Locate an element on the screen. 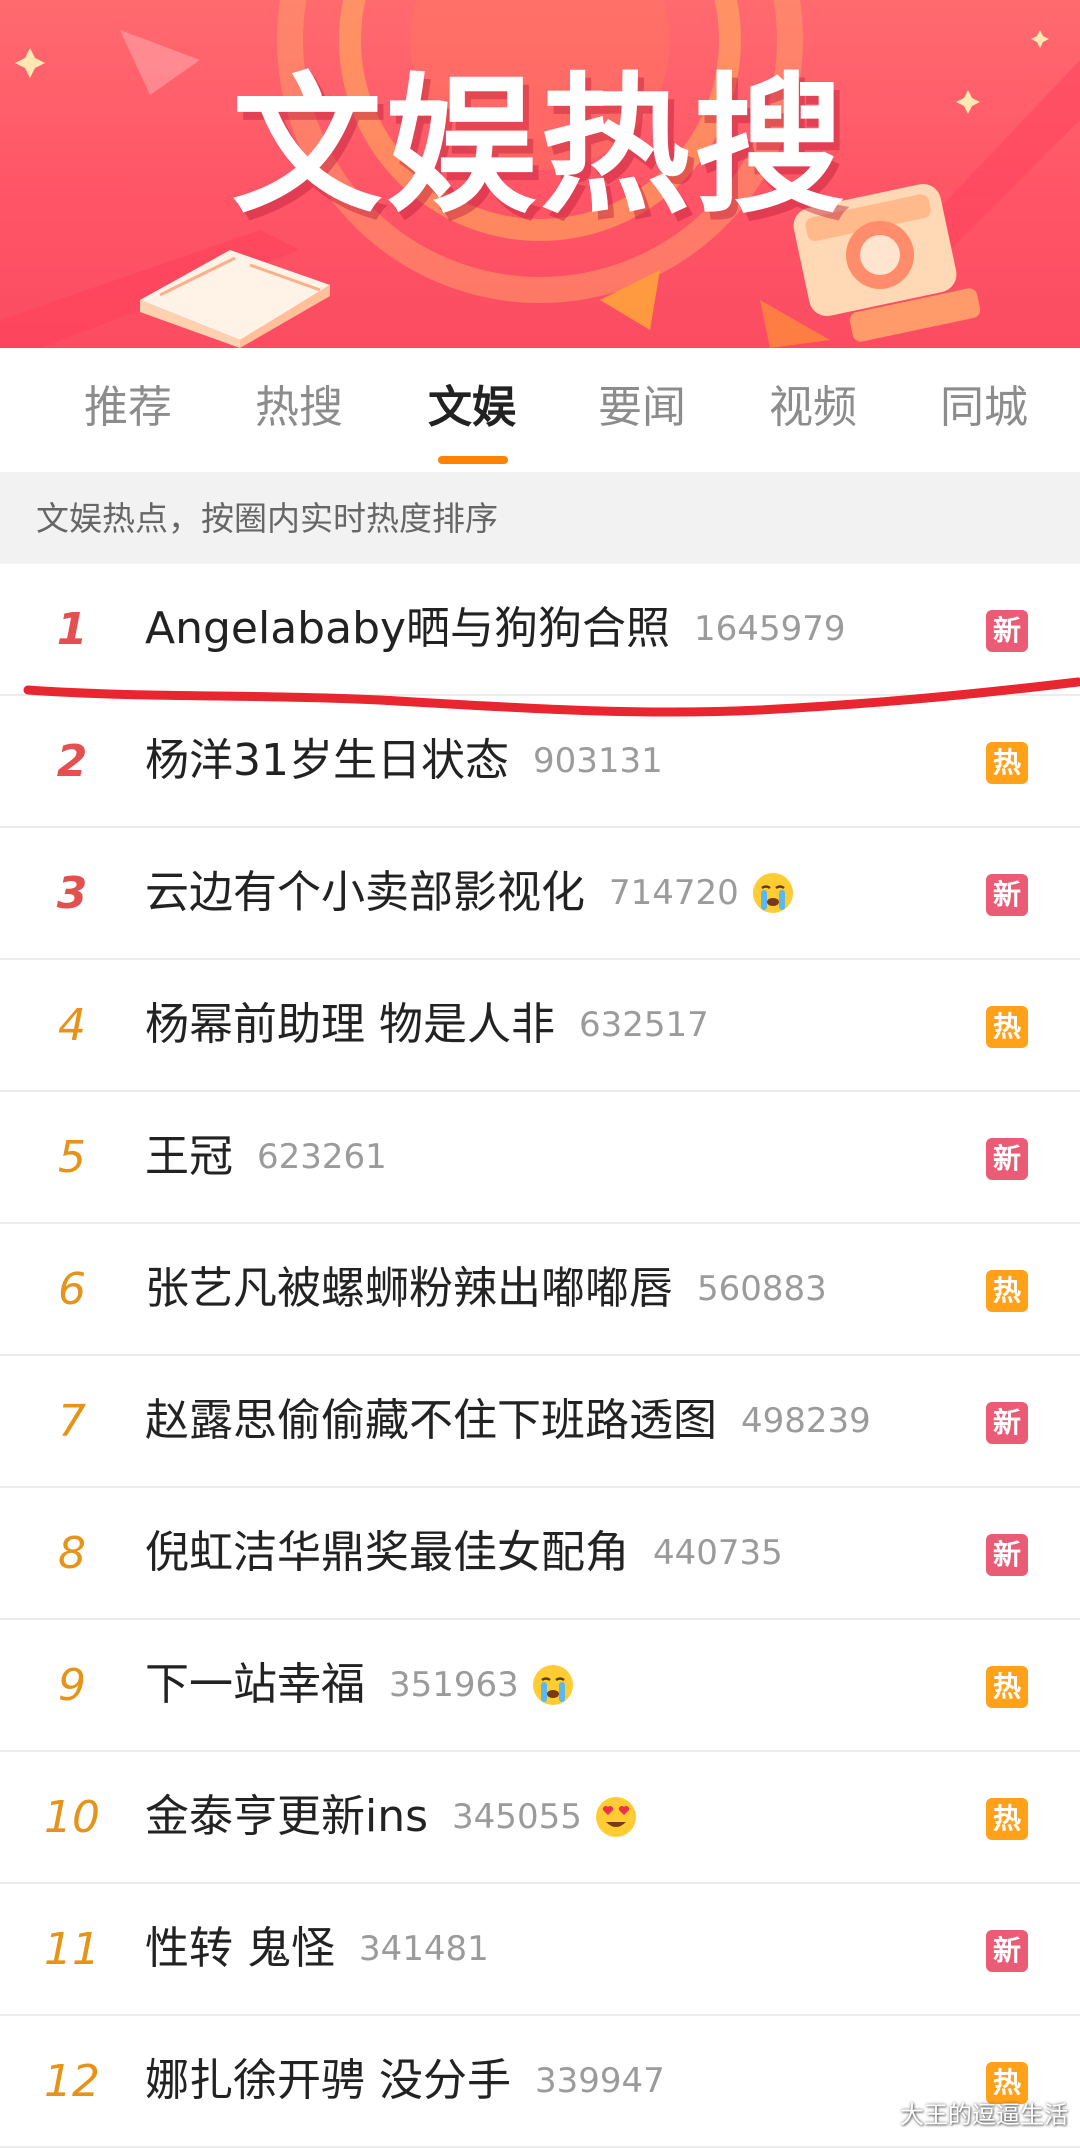  heat-count: 632517 is located at coordinates (644, 1025).